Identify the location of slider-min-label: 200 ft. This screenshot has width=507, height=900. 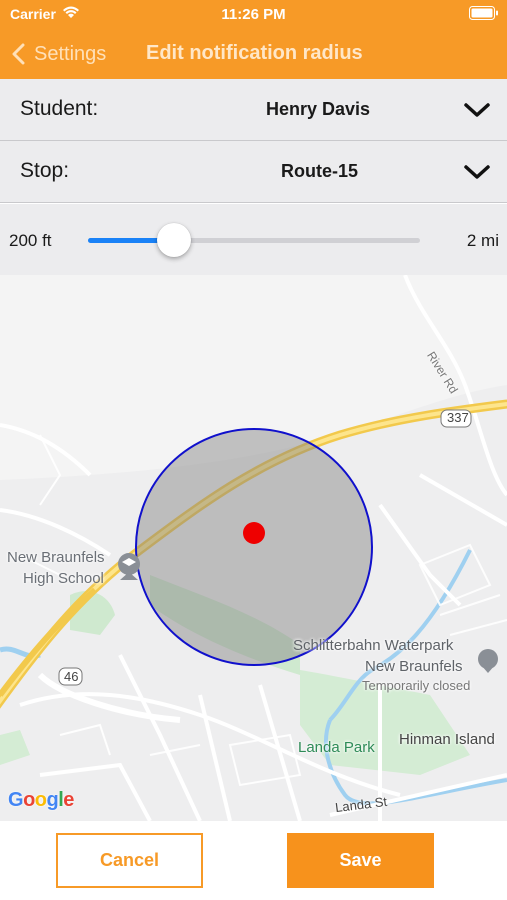
(30, 240).